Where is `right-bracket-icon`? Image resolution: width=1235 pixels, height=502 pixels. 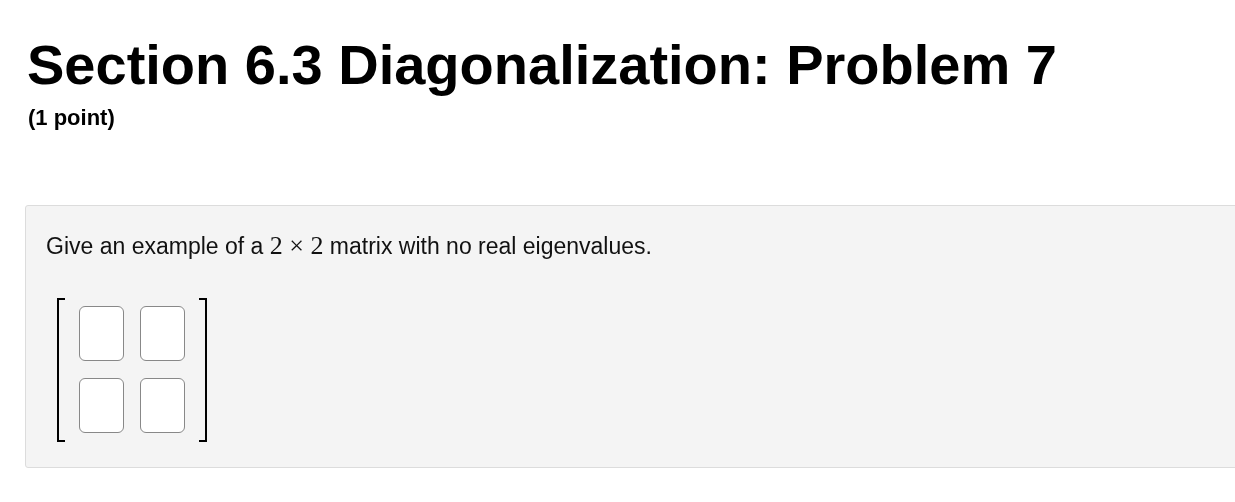
right-bracket-icon is located at coordinates (203, 370).